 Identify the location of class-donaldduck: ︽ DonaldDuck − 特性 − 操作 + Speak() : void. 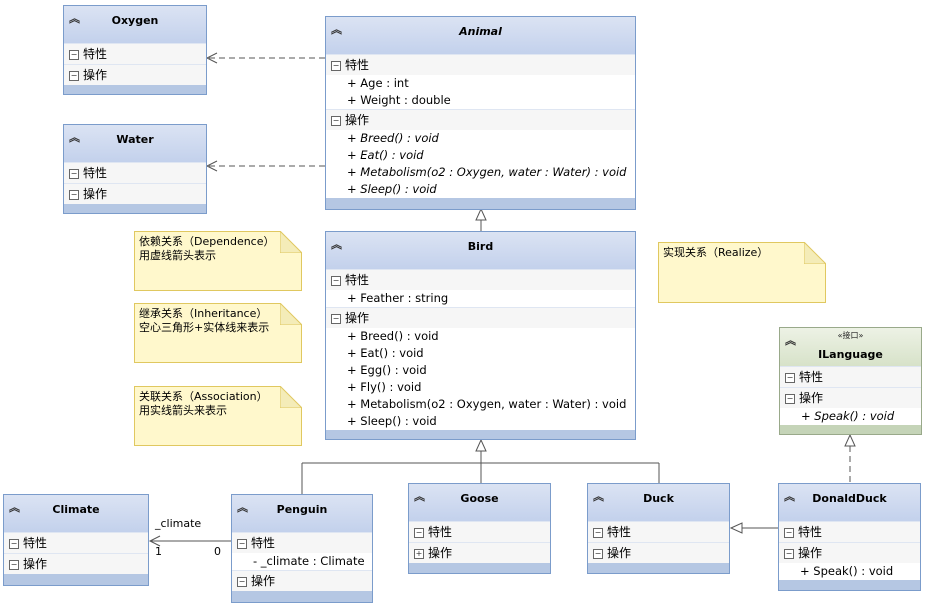
(849, 537).